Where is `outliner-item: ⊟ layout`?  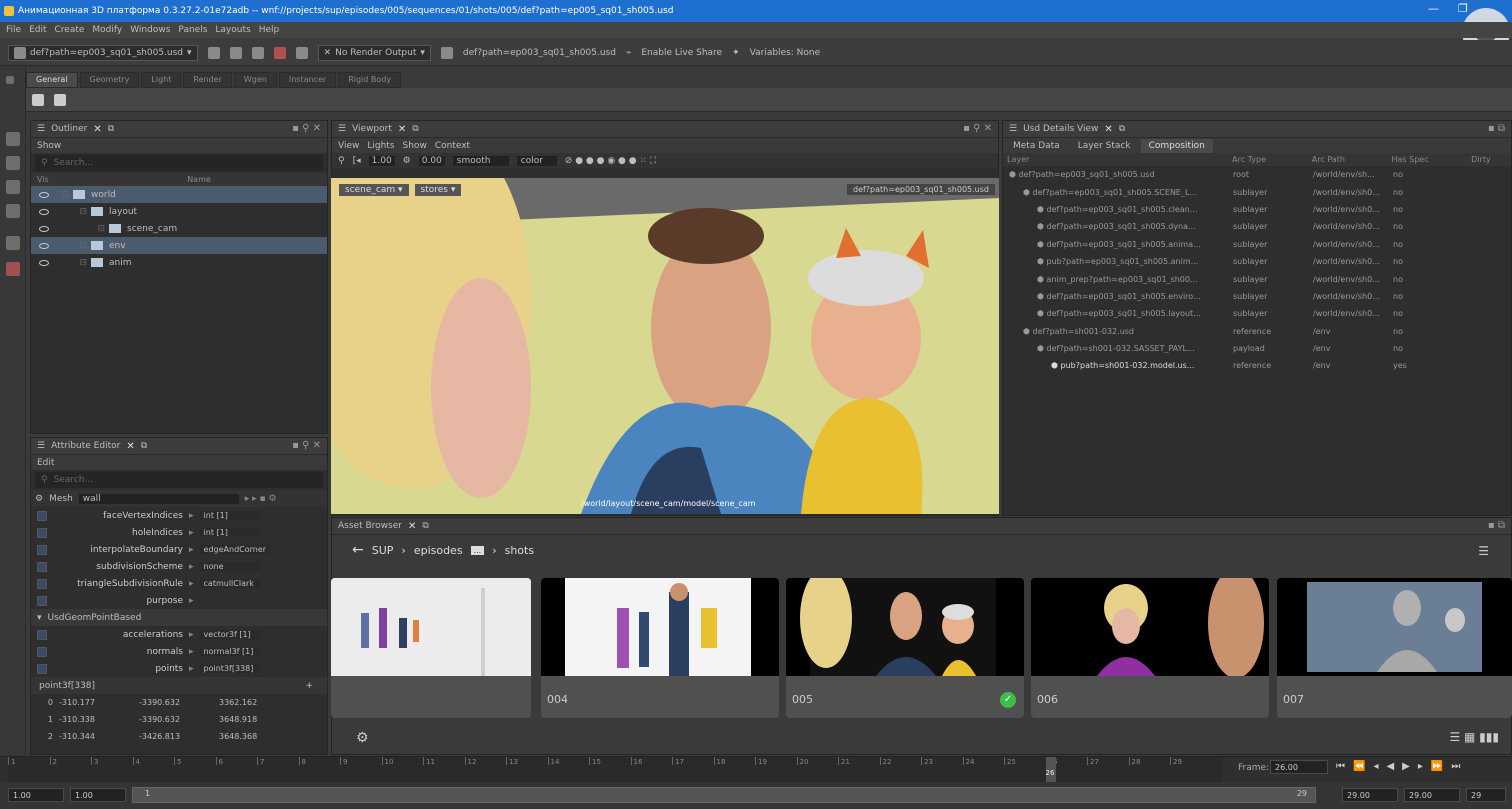 outliner-item: ⊟ layout is located at coordinates (179, 211).